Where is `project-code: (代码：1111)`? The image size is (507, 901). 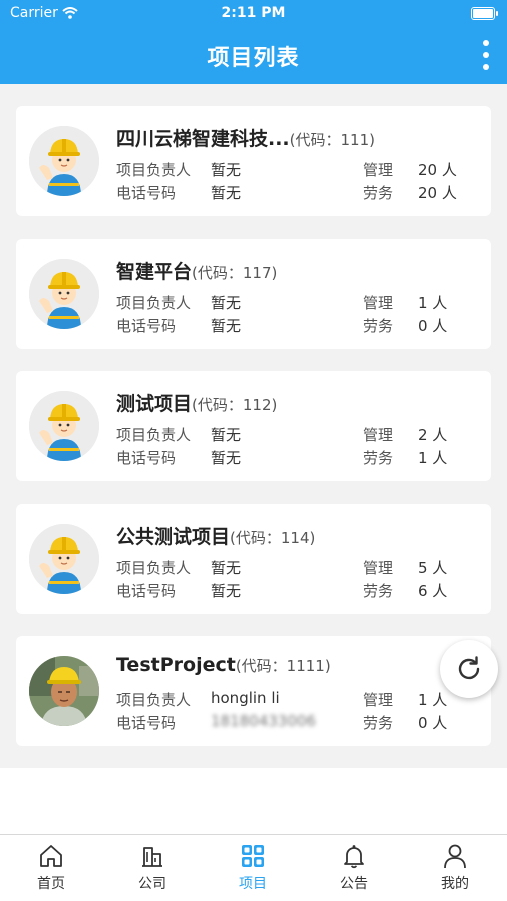
project-code: (代码：1111) is located at coordinates (283, 666).